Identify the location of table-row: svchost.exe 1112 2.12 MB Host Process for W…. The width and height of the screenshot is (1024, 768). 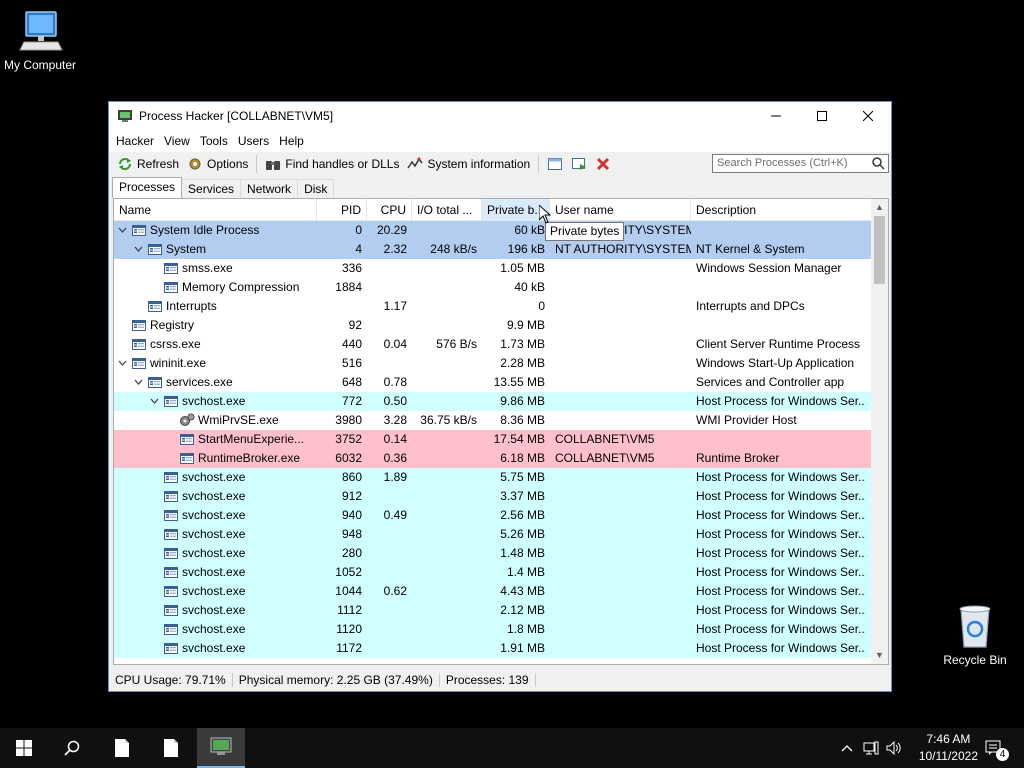
(492, 610).